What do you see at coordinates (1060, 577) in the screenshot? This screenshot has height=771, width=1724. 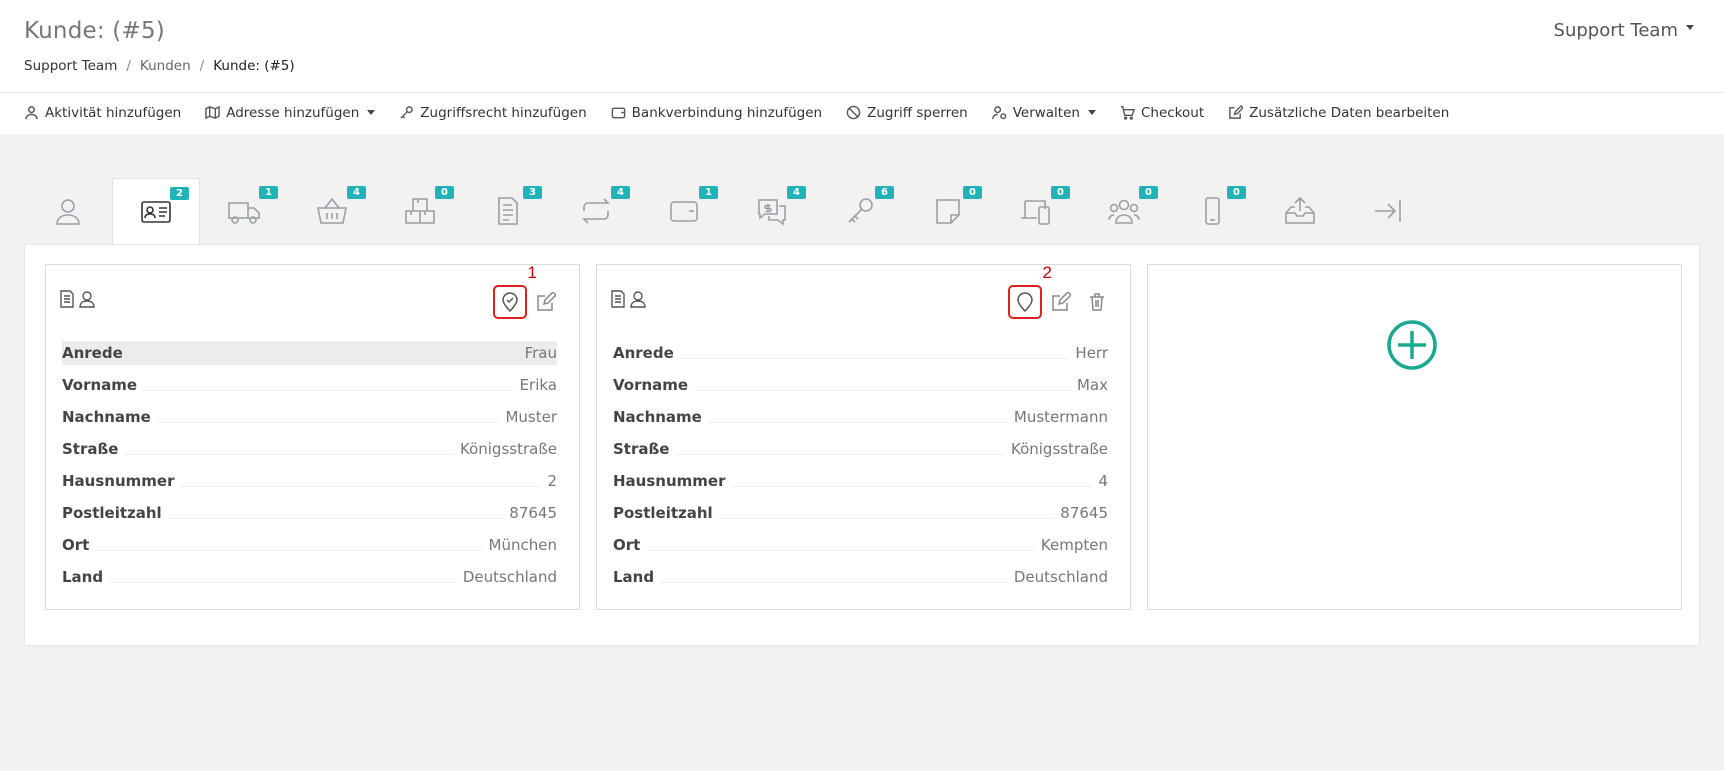 I see `field-value: Deutschland` at bounding box center [1060, 577].